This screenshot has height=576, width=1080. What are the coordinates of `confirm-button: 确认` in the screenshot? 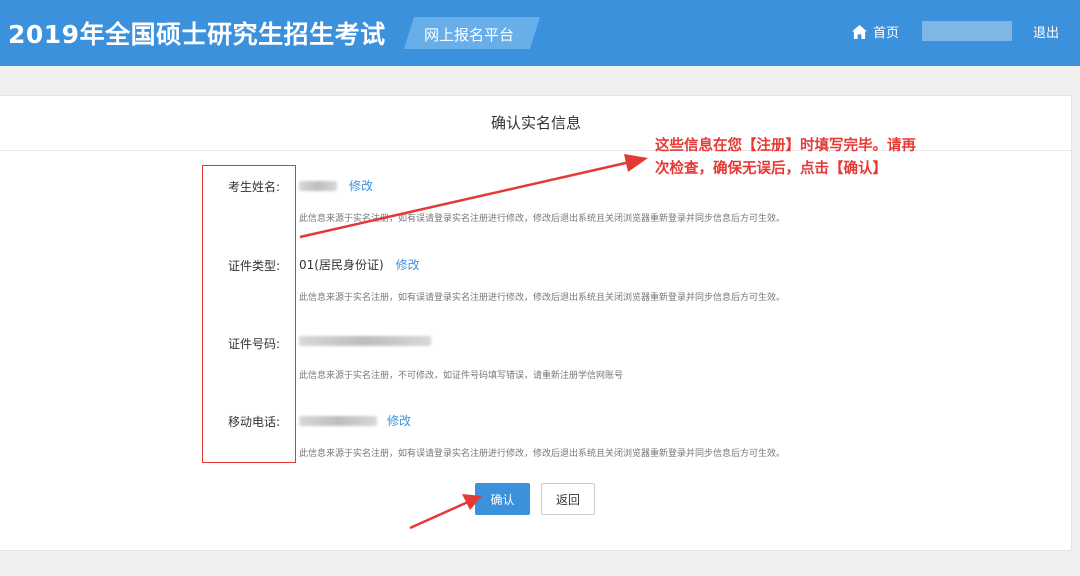 It's located at (502, 499).